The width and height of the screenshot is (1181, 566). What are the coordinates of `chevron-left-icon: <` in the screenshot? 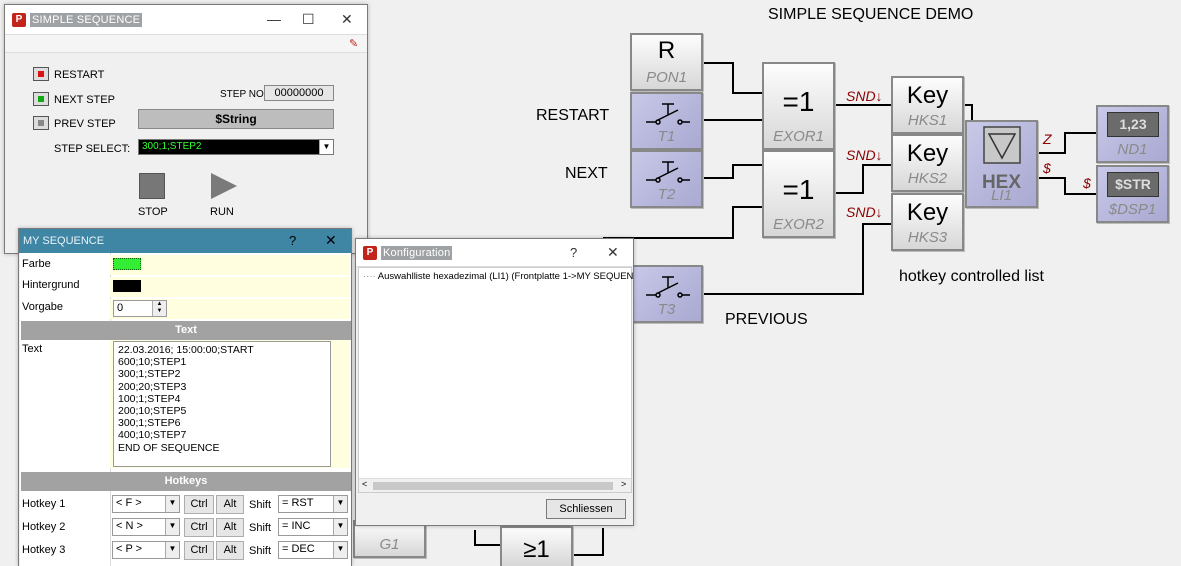 It's located at (364, 484).